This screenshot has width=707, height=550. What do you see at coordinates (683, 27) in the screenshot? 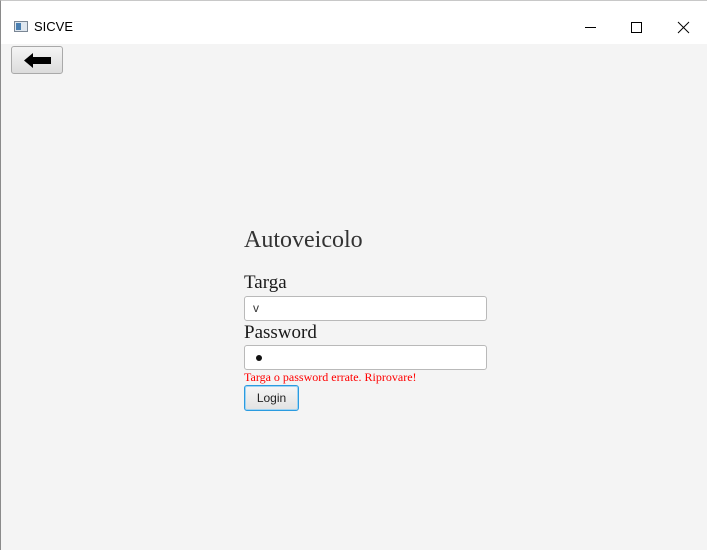
I see `close-icon` at bounding box center [683, 27].